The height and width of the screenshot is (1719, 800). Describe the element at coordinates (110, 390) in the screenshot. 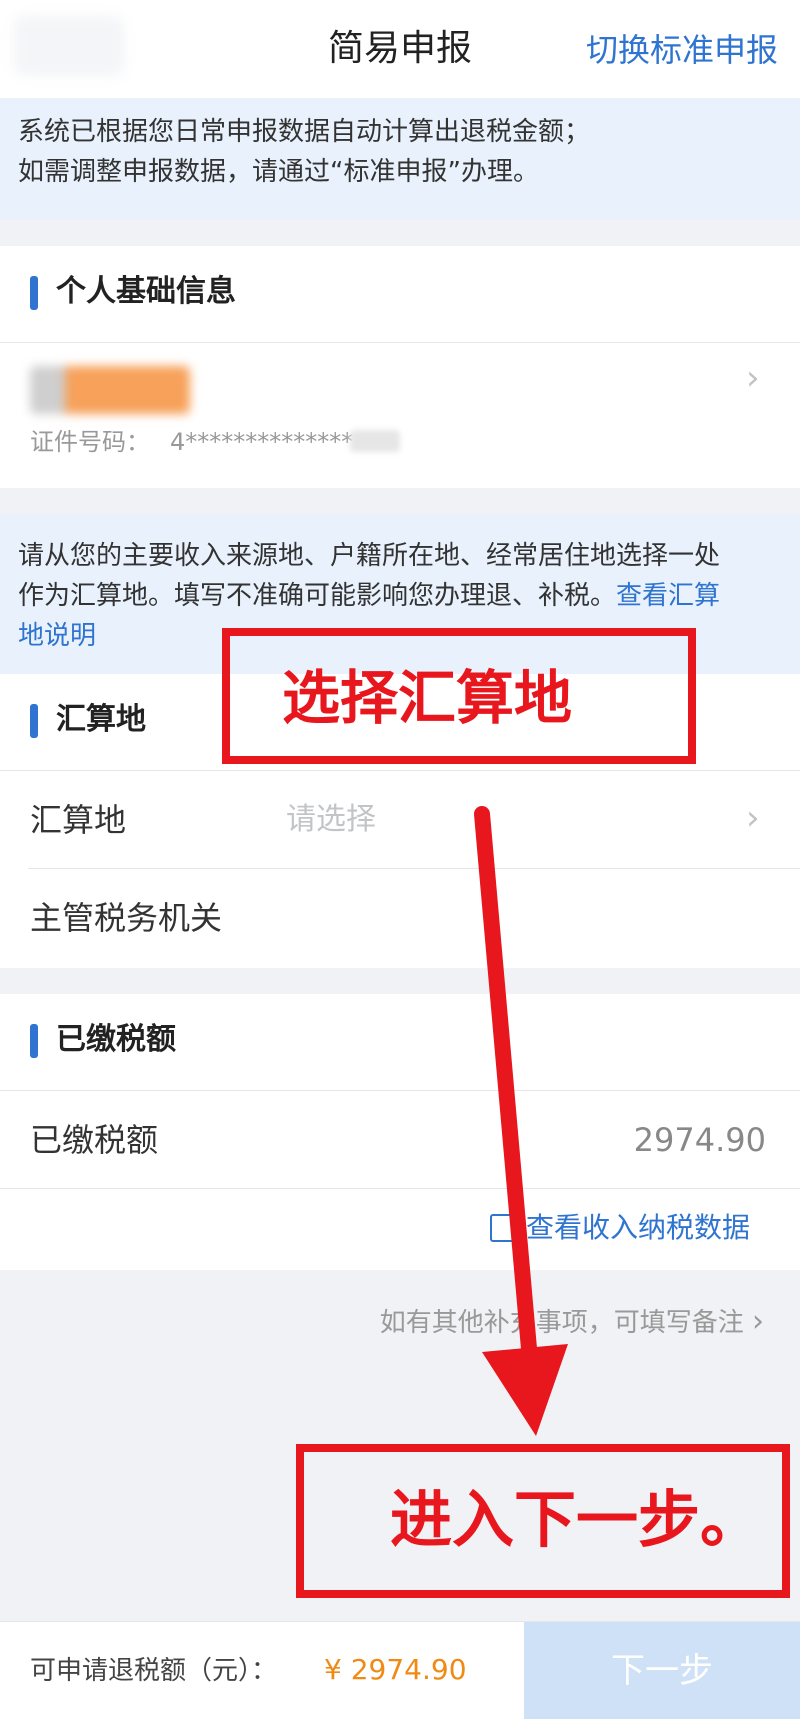

I see `name-masked-blur` at that location.